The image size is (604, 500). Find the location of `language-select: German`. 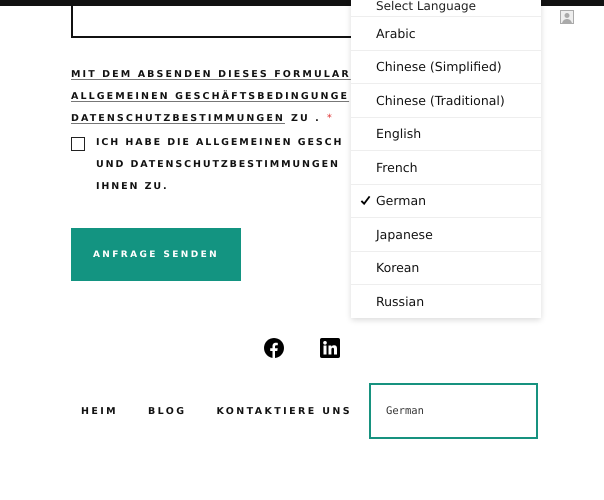

language-select: German is located at coordinates (453, 411).